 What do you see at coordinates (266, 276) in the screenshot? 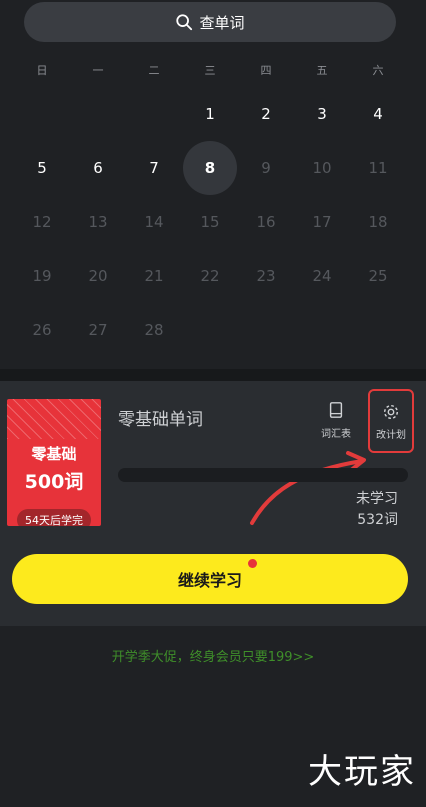
I see `calendar-day: 23` at bounding box center [266, 276].